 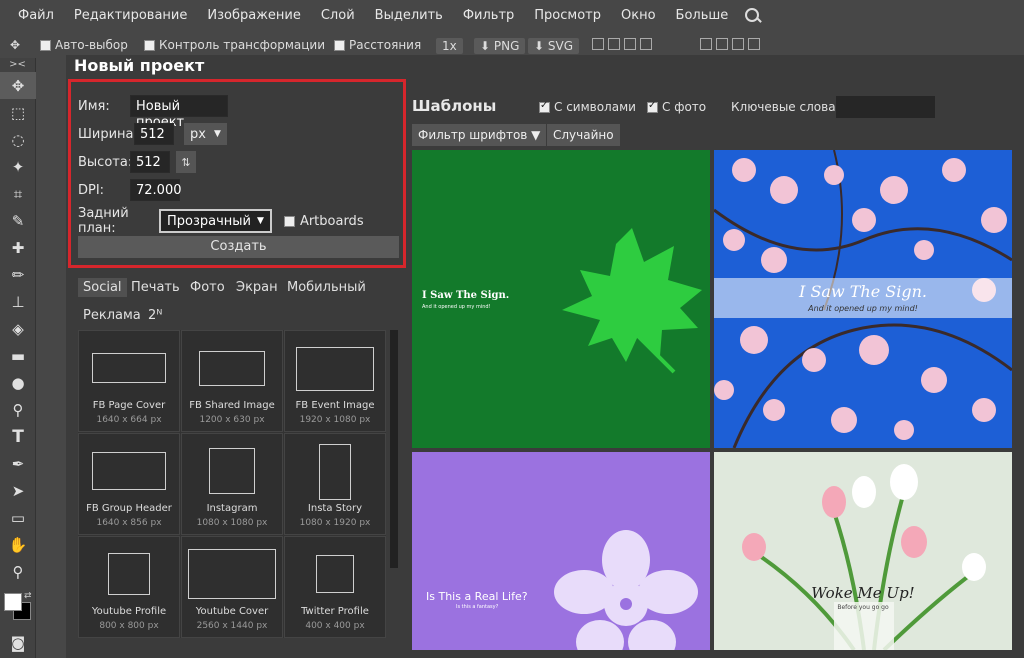 What do you see at coordinates (18, 166) in the screenshot?
I see `magic-wand-icon: ✦` at bounding box center [18, 166].